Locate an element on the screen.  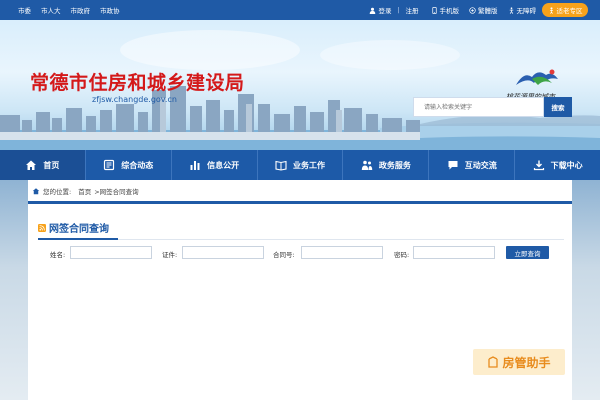
gov-link-cppcc: 市政协 is located at coordinates (110, 10).